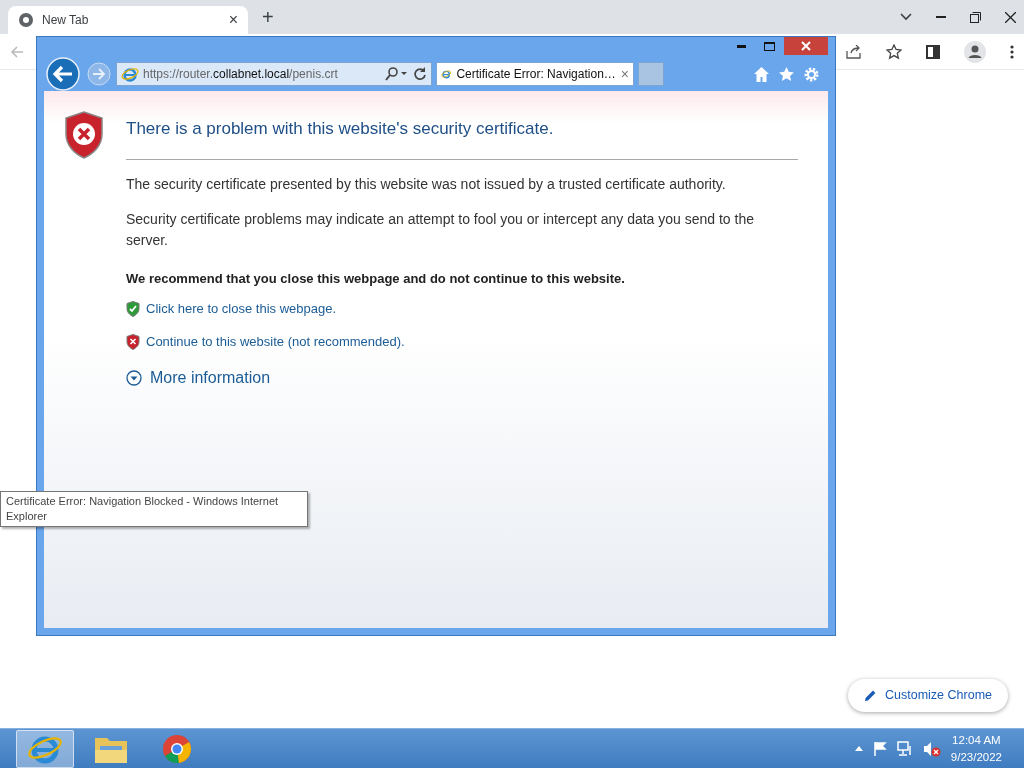  Describe the element at coordinates (904, 748) in the screenshot. I see `network-icon` at that location.